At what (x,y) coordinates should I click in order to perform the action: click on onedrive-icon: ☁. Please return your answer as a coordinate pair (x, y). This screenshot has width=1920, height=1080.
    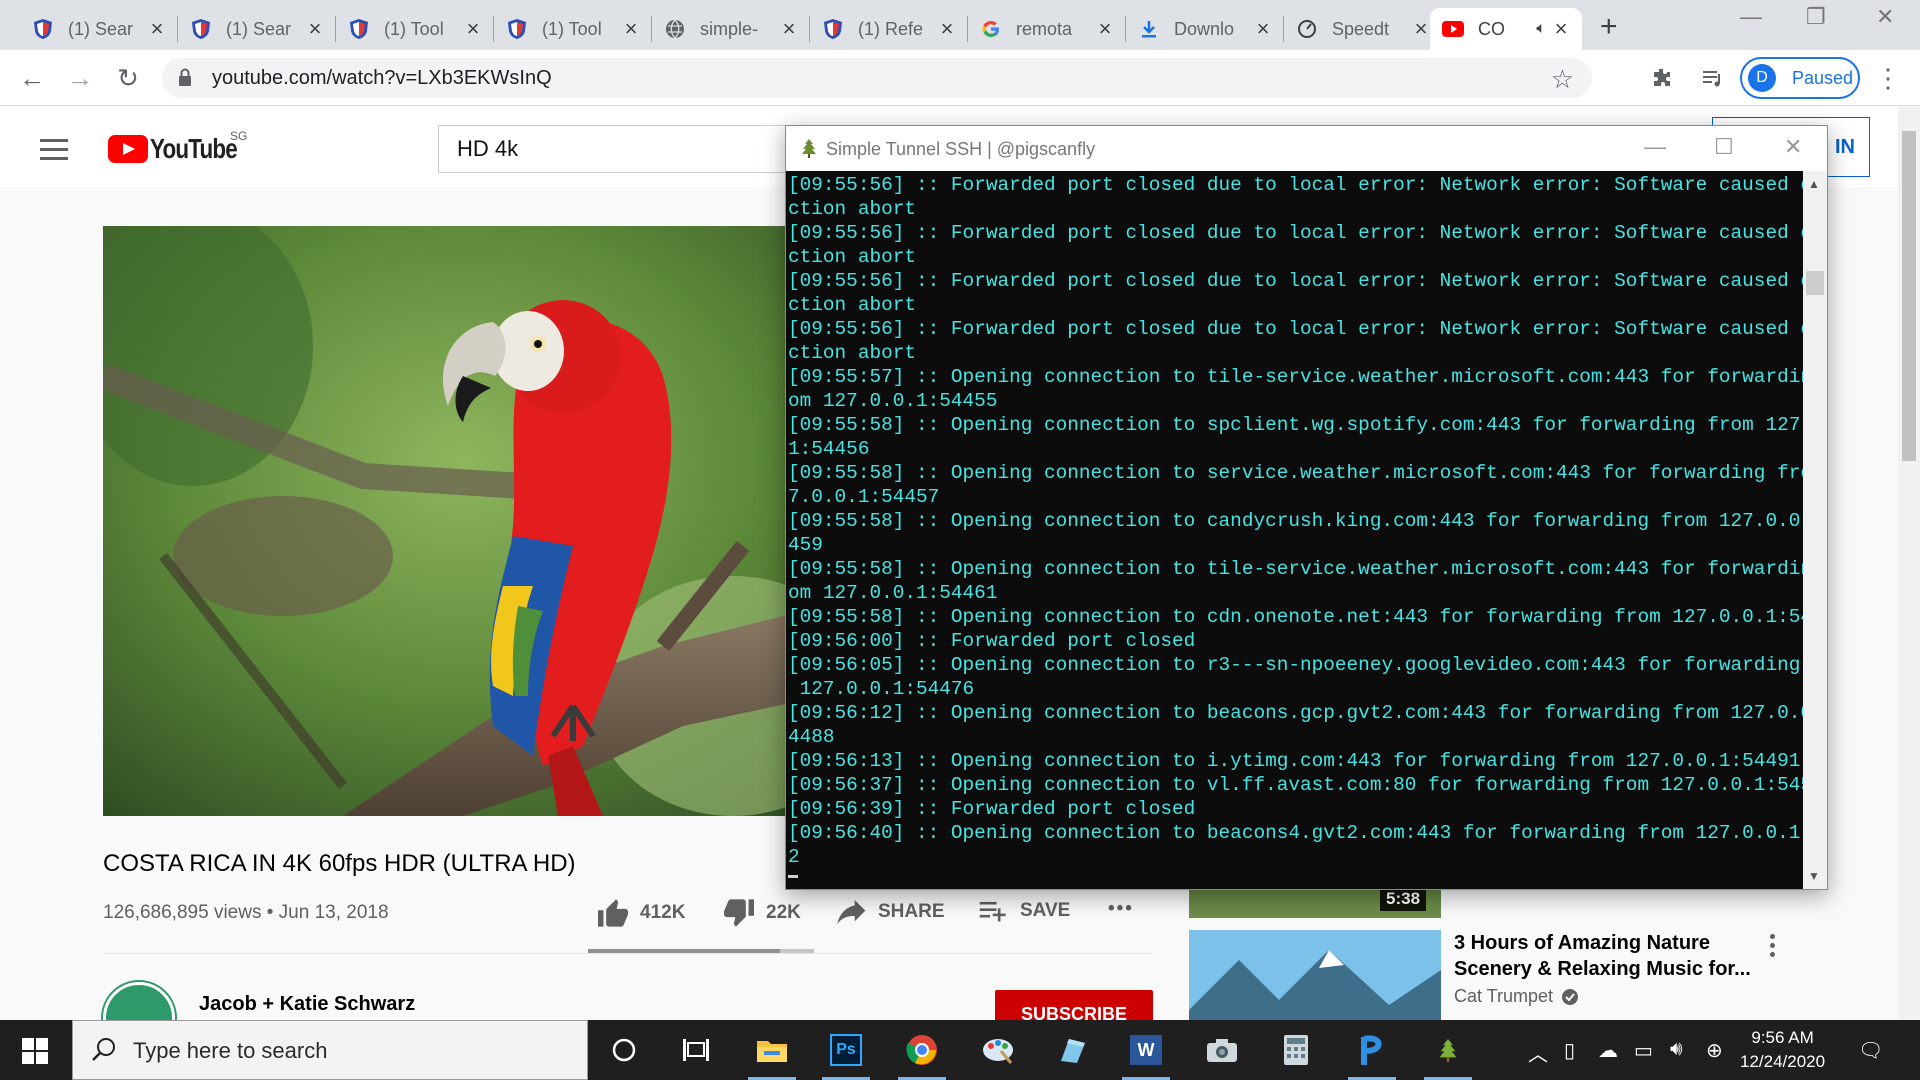
    Looking at the image, I should click on (1608, 1050).